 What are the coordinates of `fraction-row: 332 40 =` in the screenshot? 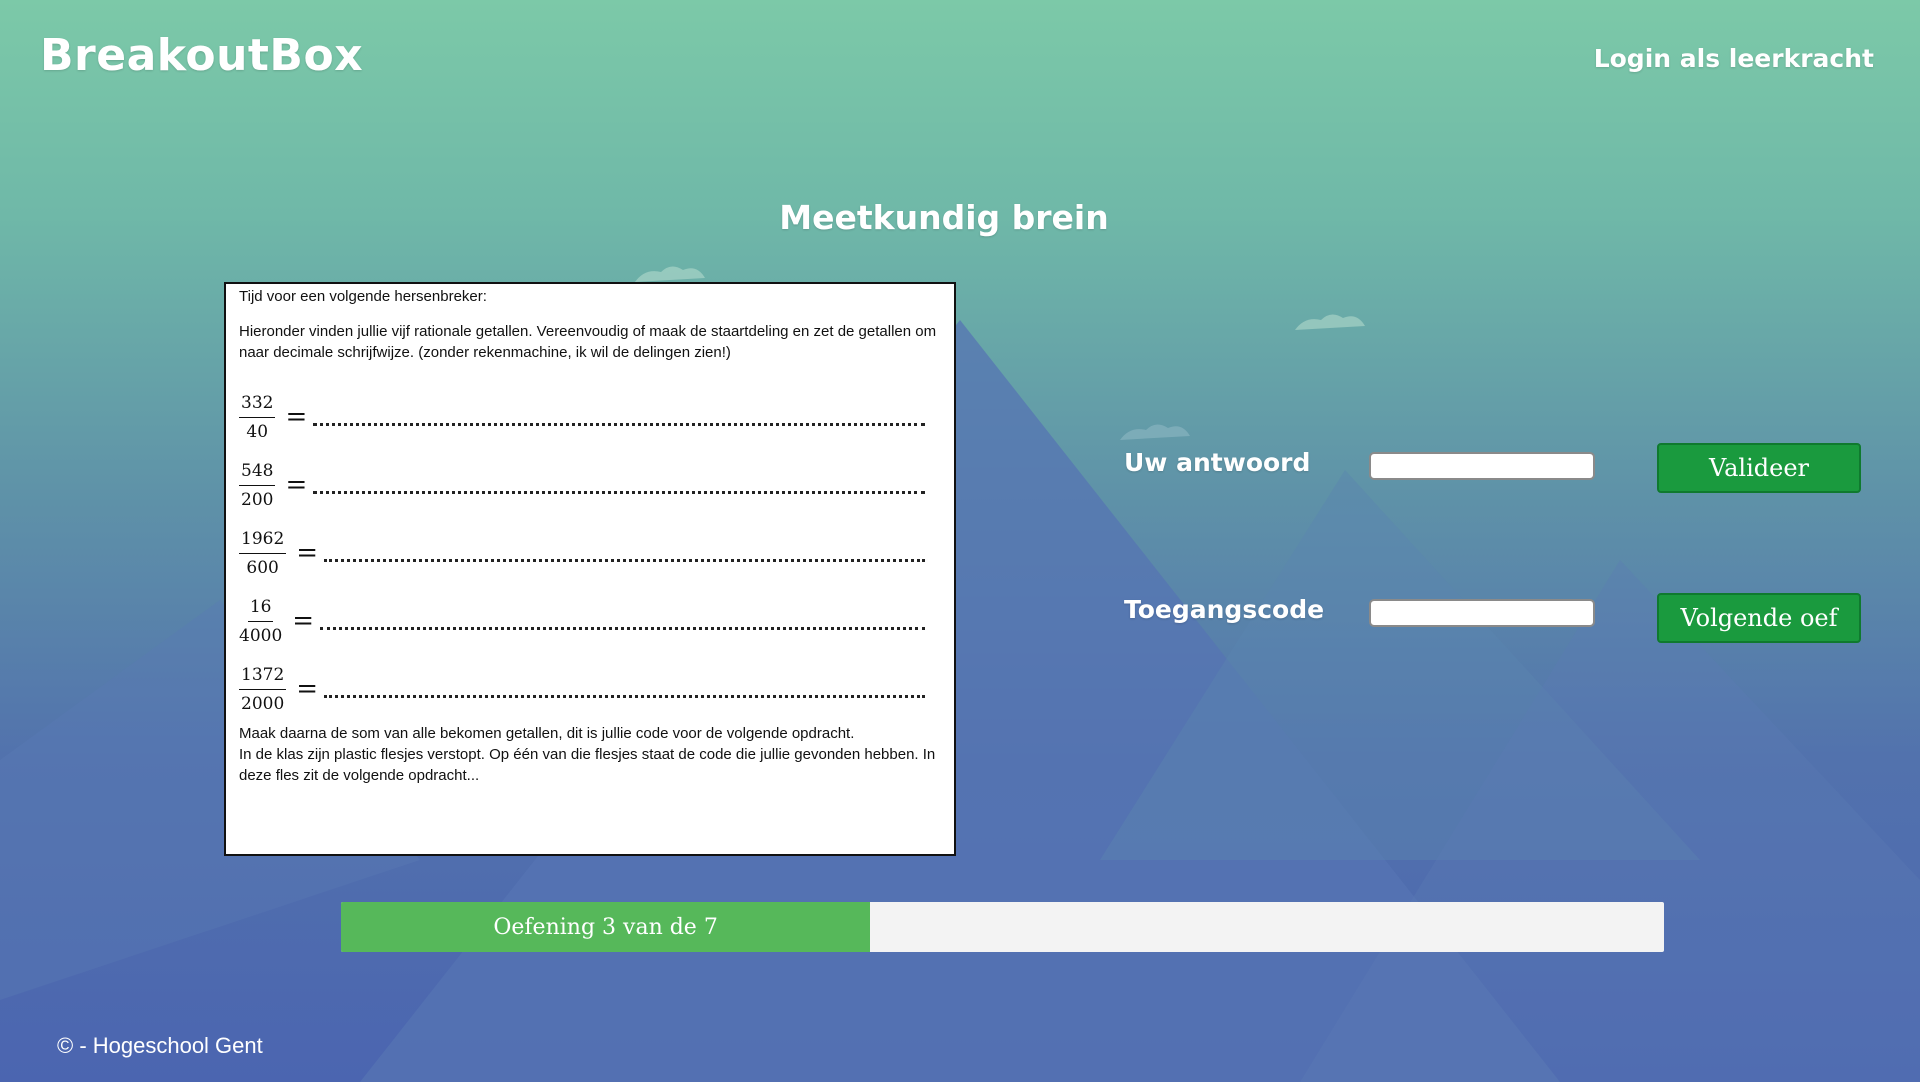 It's located at (590, 417).